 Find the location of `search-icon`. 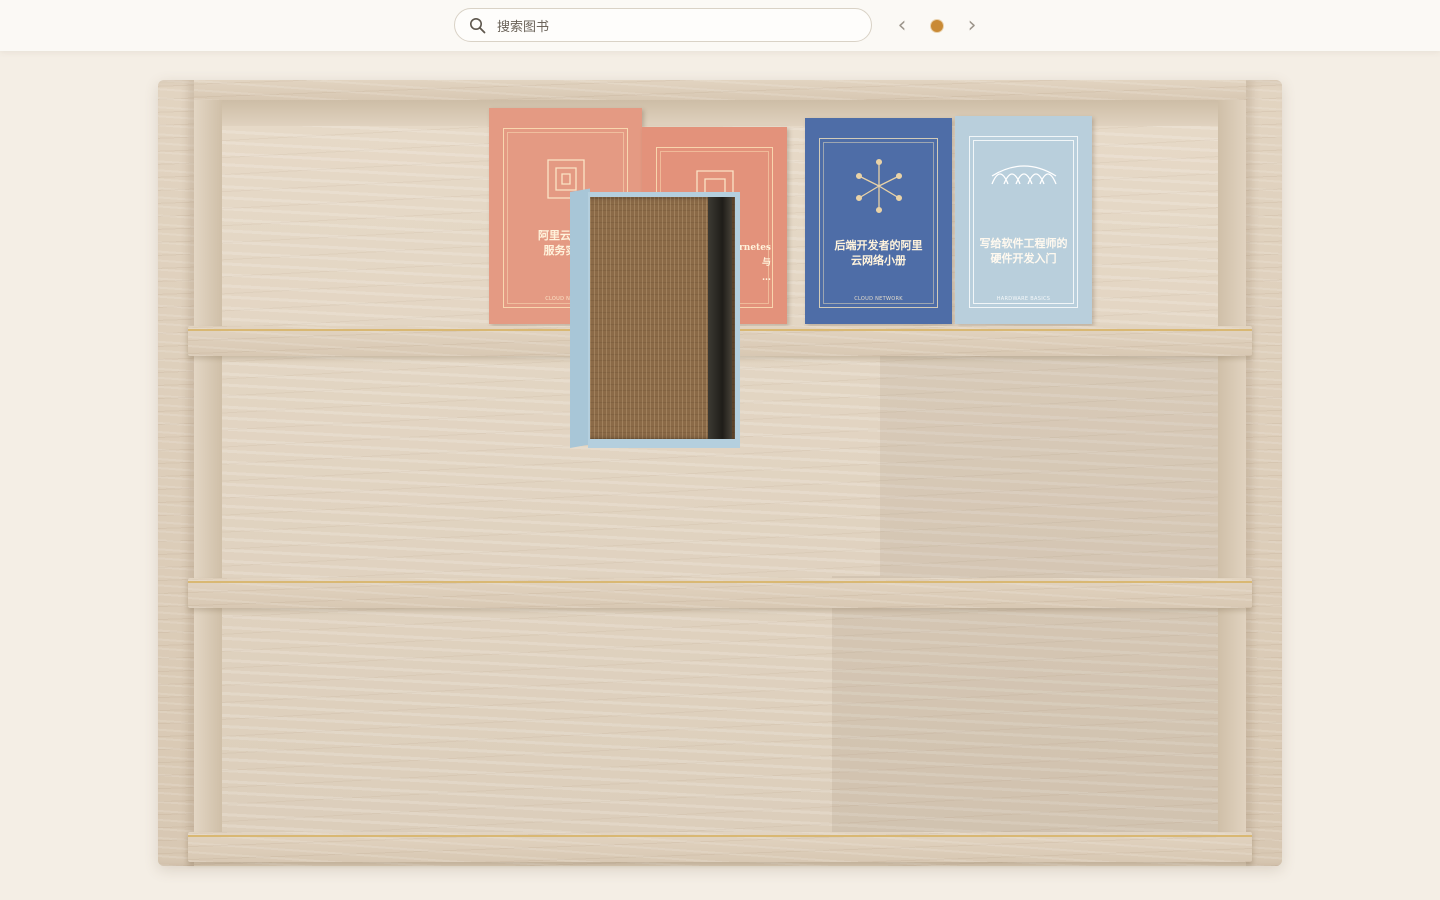

search-icon is located at coordinates (478, 26).